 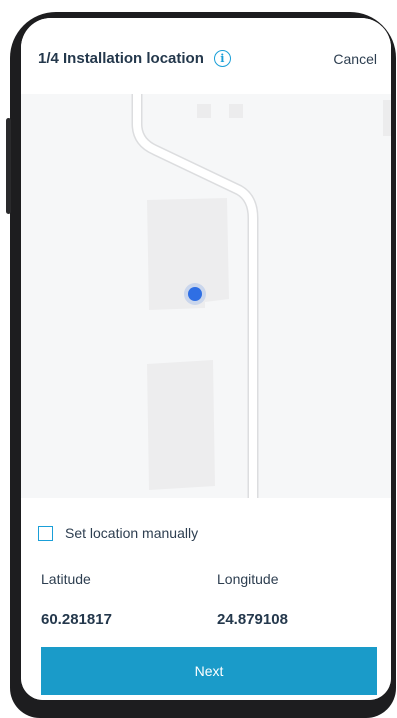 I want to click on set-location-manually-row: Set location manually, so click(x=118, y=533).